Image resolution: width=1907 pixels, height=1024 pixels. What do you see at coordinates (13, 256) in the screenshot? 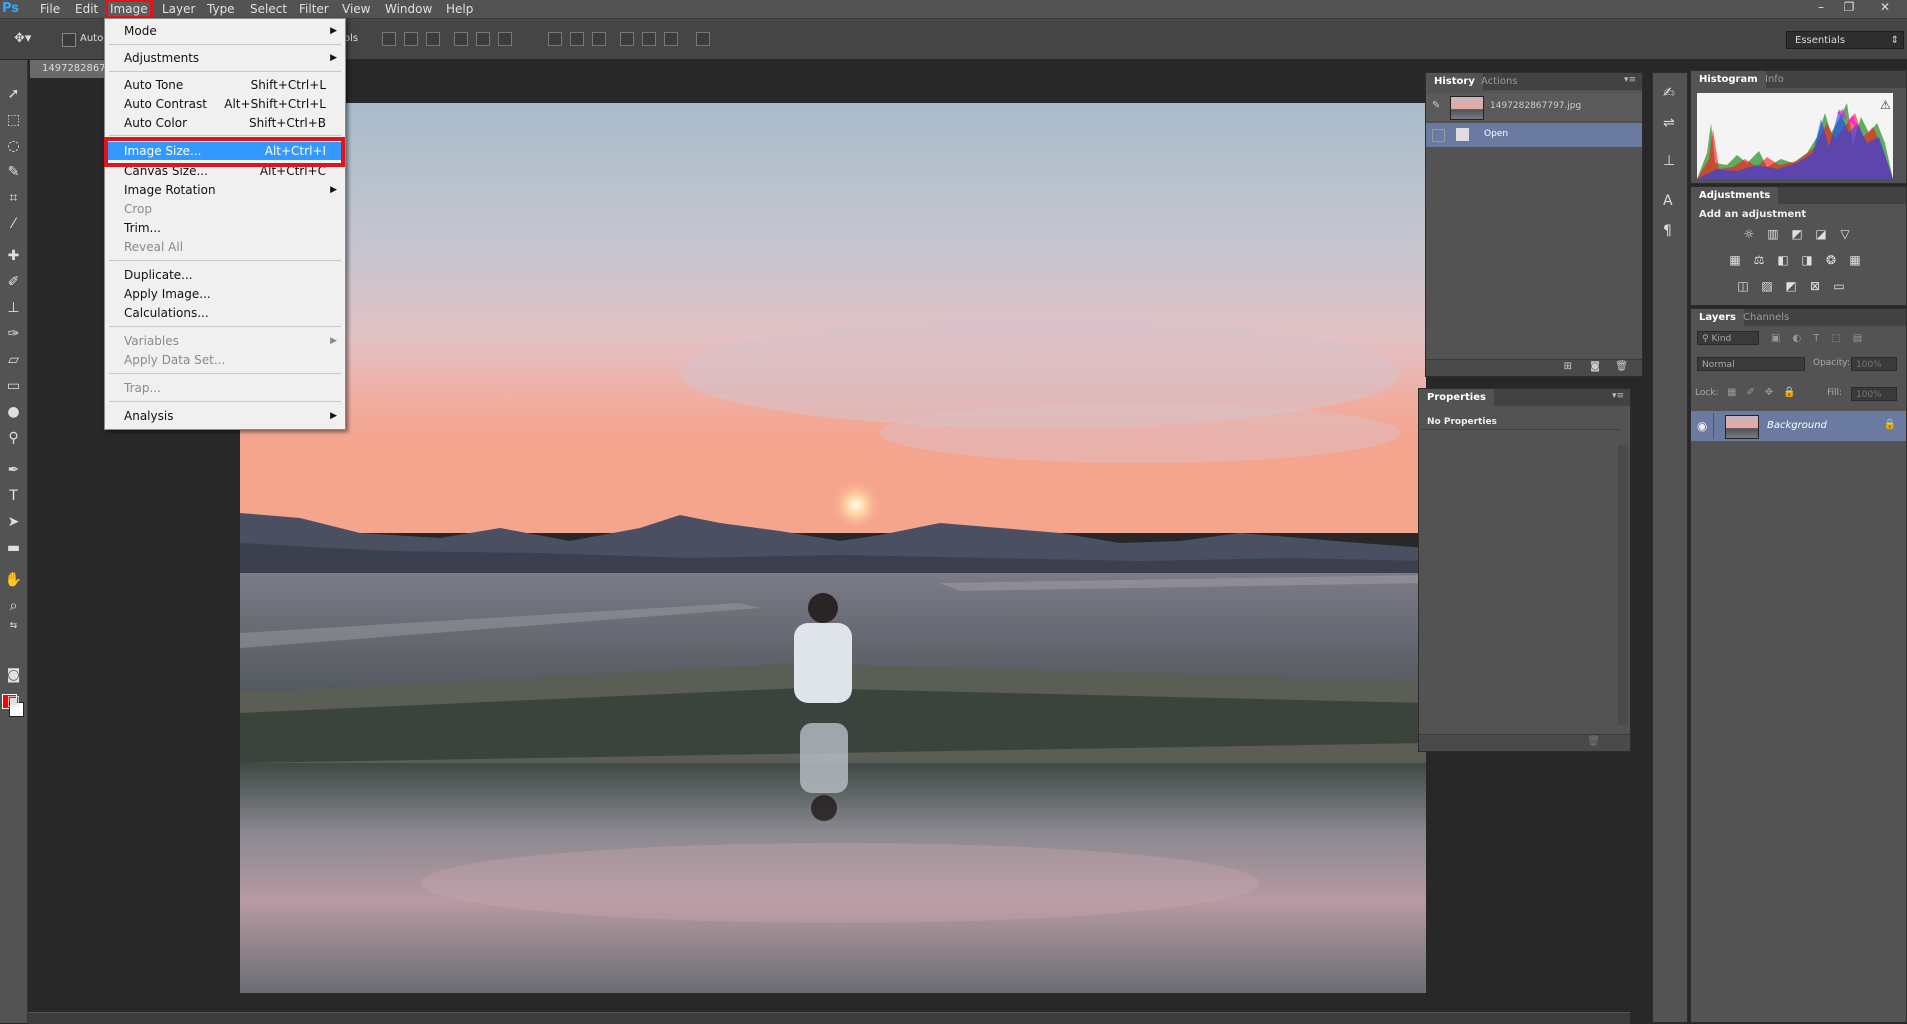
I see `healing-brush-tool-icon: ✚` at bounding box center [13, 256].